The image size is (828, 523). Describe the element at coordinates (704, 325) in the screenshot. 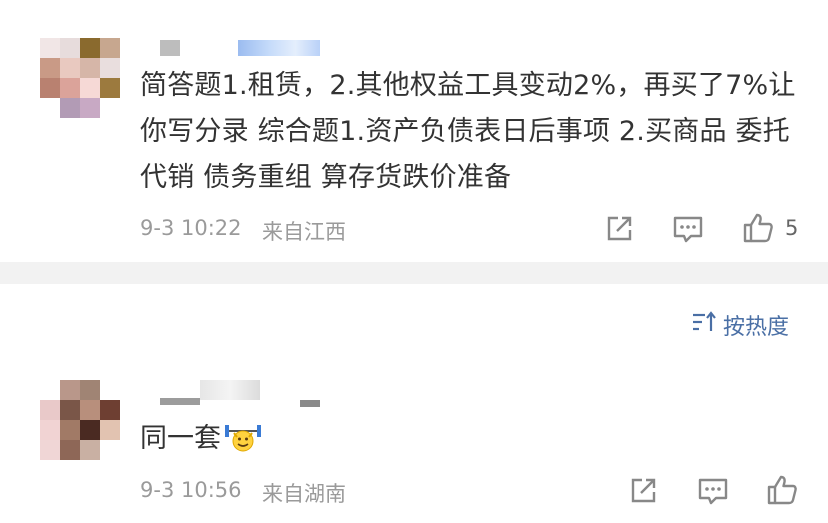

I see `sort-icon` at that location.